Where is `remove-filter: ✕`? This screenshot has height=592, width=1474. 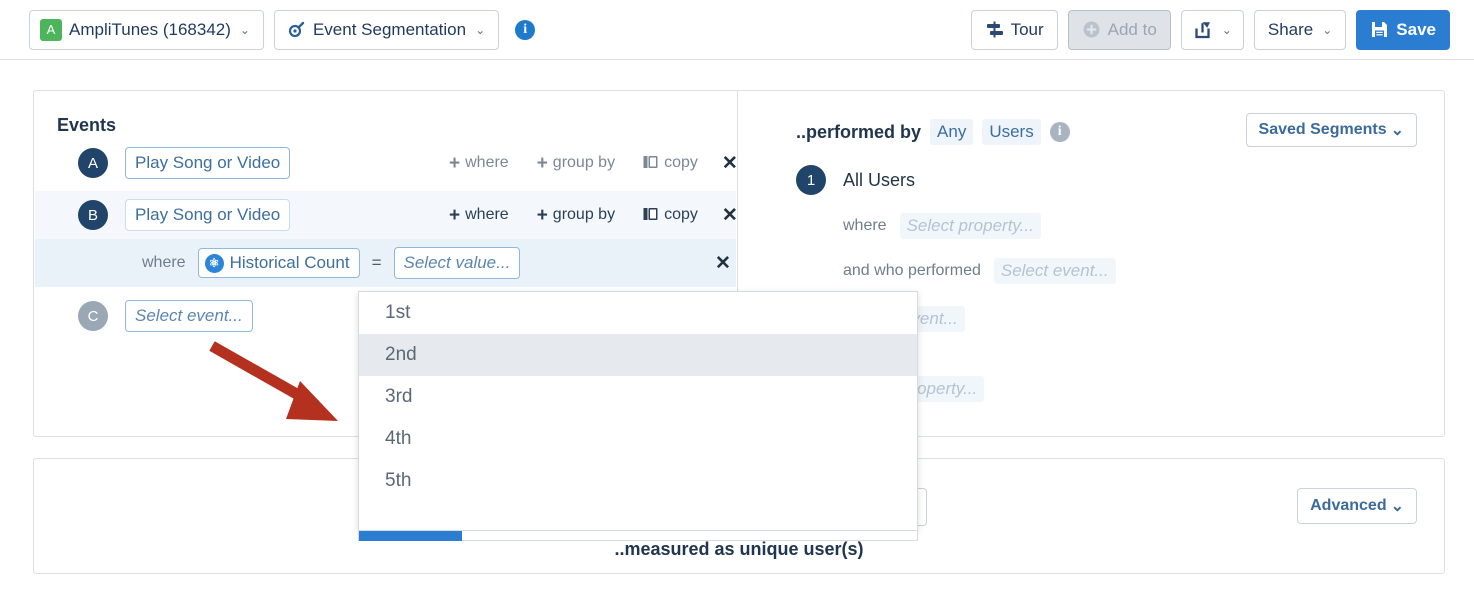
remove-filter: ✕ is located at coordinates (723, 263).